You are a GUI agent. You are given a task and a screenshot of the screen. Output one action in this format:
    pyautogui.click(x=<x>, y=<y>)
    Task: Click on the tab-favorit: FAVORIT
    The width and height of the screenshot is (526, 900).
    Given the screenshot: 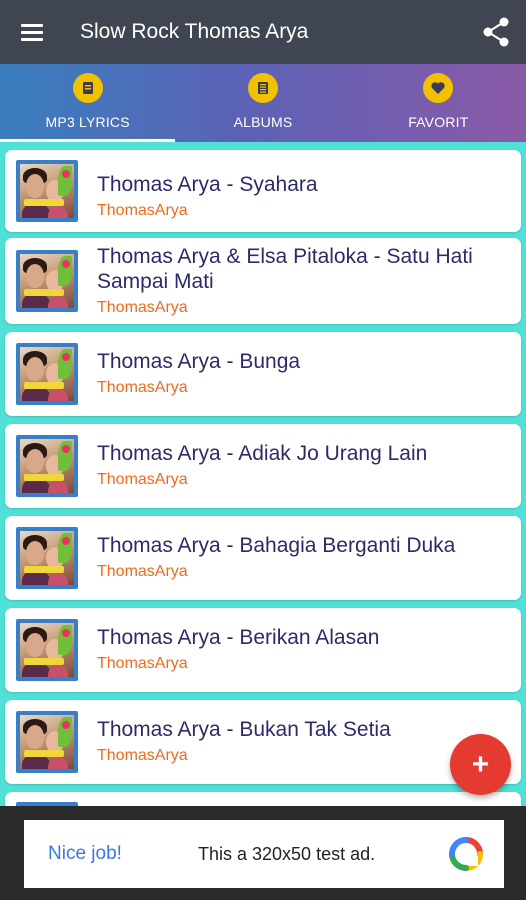 What is the action you would take?
    pyautogui.click(x=438, y=103)
    